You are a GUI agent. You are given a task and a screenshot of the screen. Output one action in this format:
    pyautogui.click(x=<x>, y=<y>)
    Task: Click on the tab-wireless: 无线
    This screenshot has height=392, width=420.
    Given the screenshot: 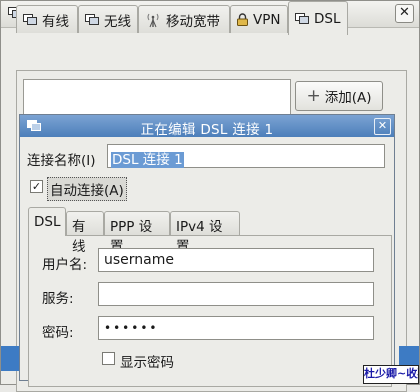 What is the action you would take?
    pyautogui.click(x=108, y=19)
    